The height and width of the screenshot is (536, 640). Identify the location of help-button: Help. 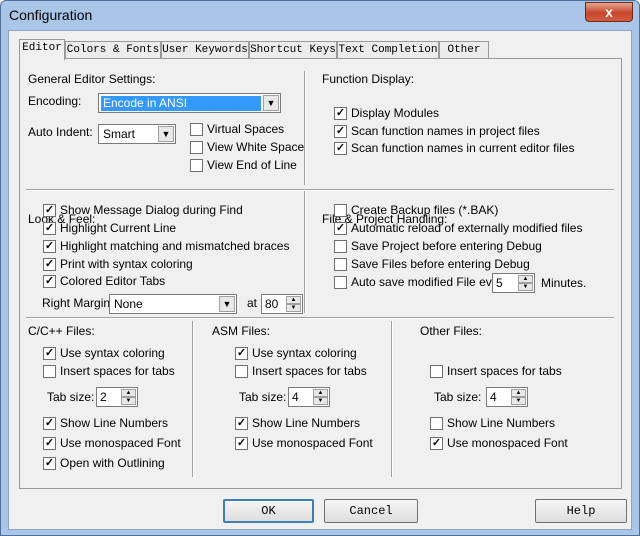
(581, 511).